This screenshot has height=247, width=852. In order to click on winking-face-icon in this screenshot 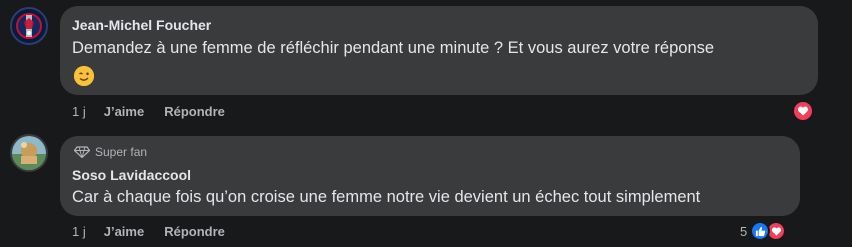, I will do `click(84, 76)`.